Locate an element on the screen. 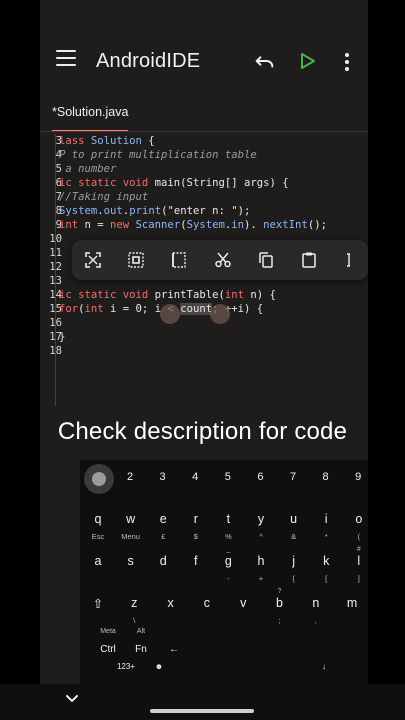 This screenshot has width=405, height=720. key-alt-label: \ is located at coordinates (134, 620).